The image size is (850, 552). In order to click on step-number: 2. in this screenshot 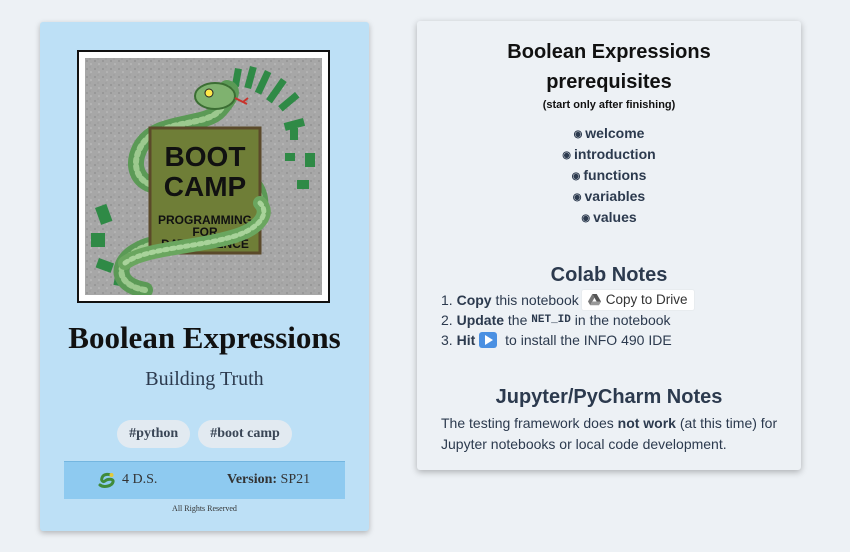, I will do `click(447, 320)`.